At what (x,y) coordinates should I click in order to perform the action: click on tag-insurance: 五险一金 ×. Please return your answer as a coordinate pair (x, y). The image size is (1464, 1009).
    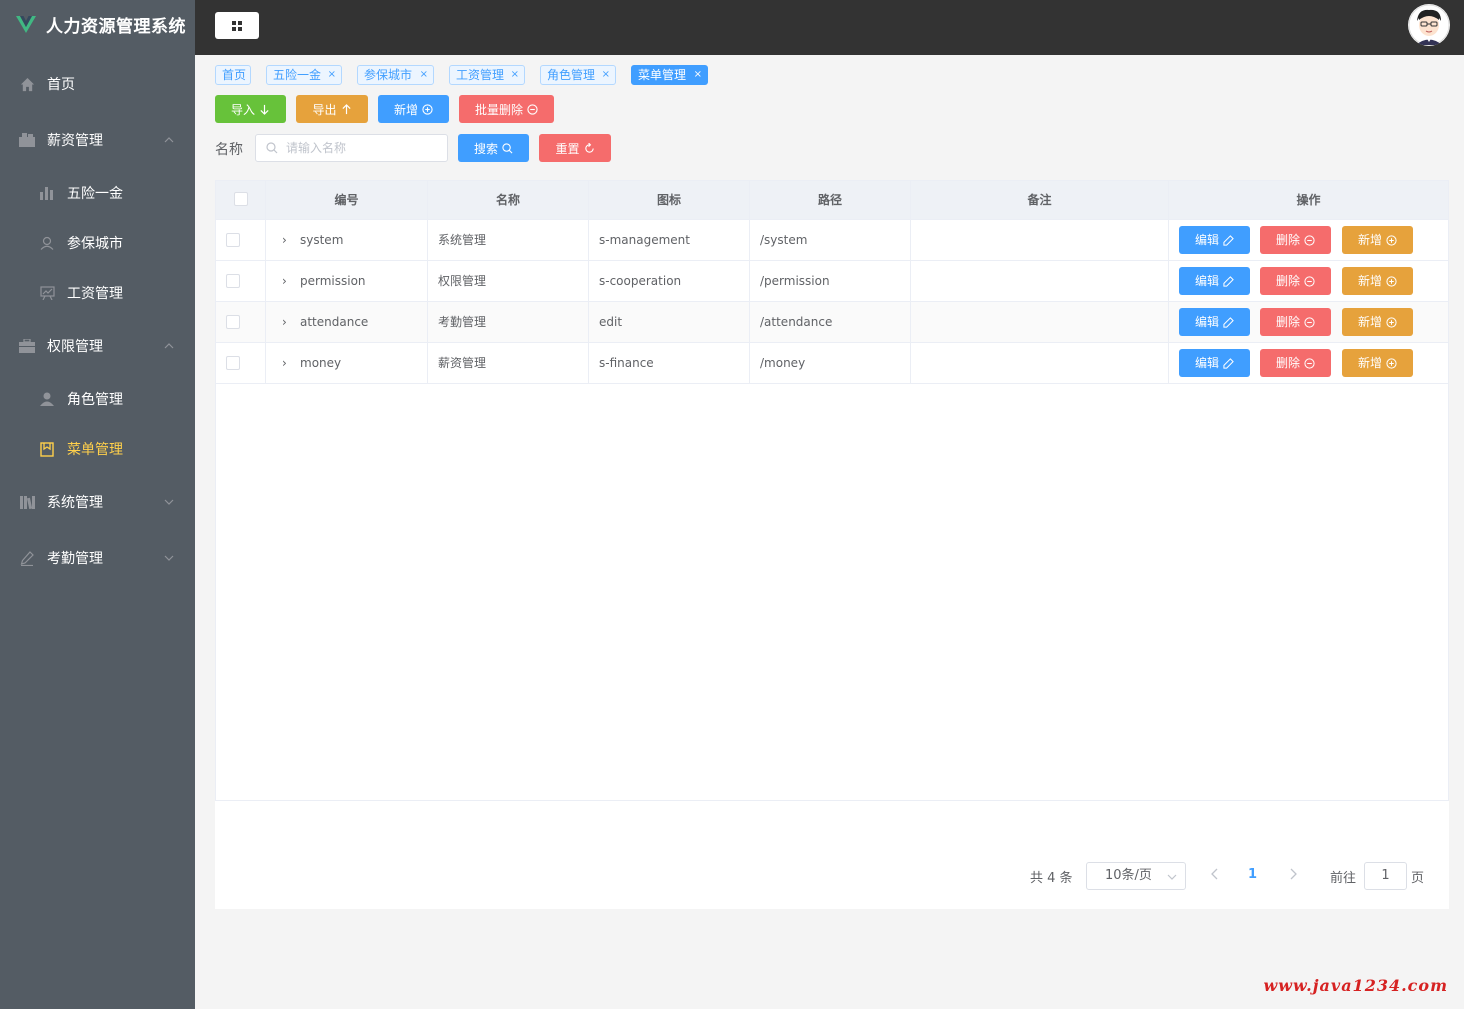
    Looking at the image, I should click on (304, 75).